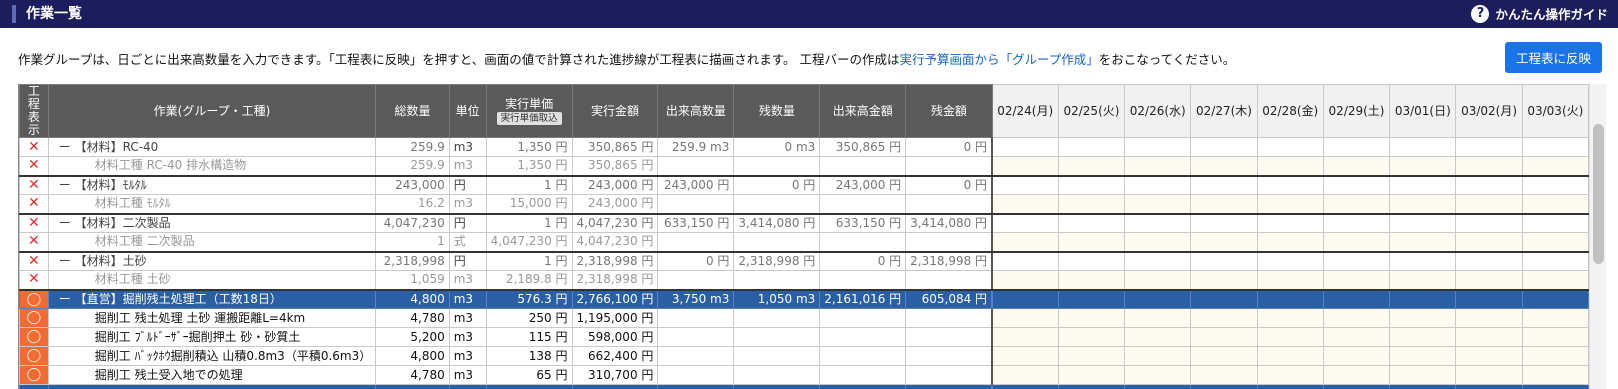  Describe the element at coordinates (412, 204) in the screenshot. I see `quantity-cell: 16.2` at that location.